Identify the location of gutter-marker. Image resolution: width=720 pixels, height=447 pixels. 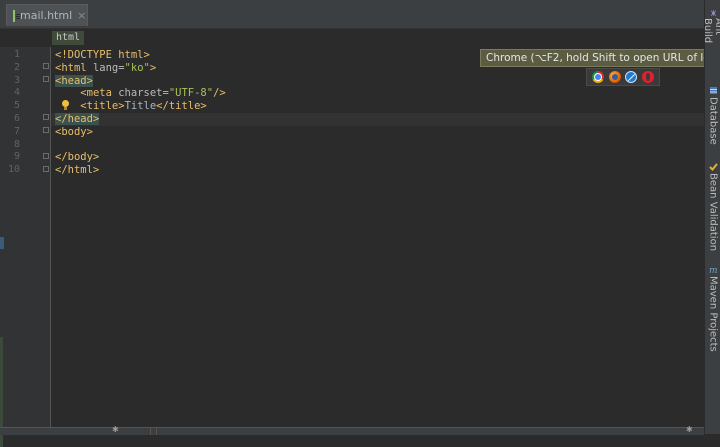
(2, 243).